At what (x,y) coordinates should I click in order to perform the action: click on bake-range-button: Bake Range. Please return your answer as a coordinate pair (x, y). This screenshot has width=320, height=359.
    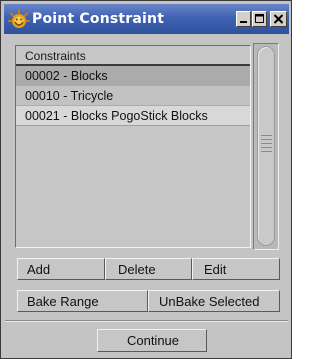
    Looking at the image, I should click on (82, 301).